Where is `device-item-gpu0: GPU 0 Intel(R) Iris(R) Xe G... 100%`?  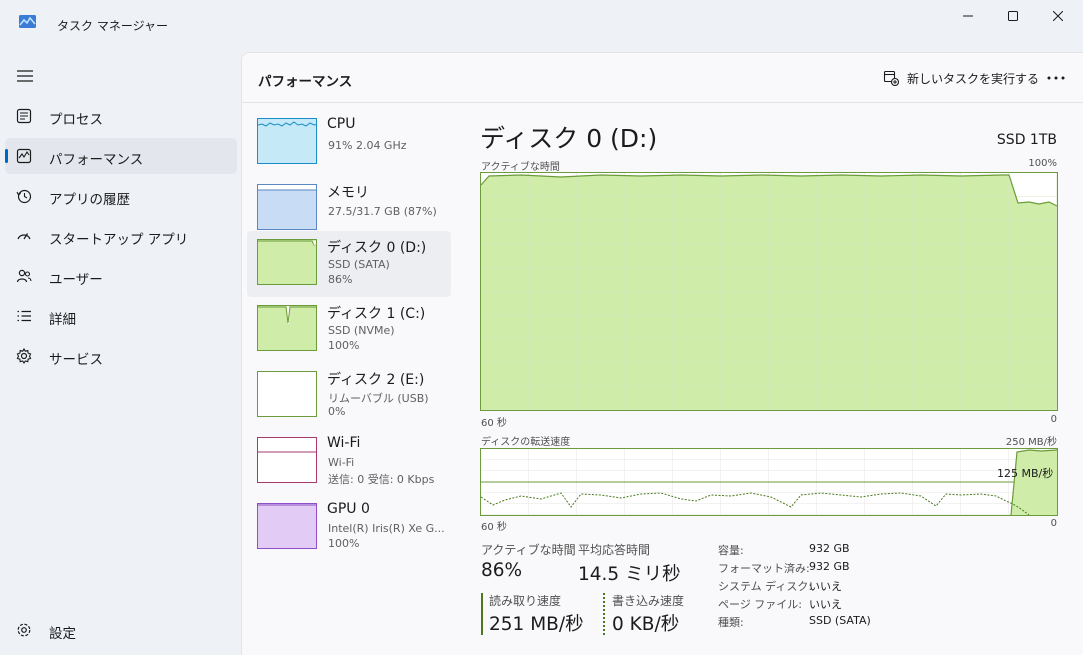
device-item-gpu0: GPU 0 Intel(R) Iris(R) Xe G... 100% is located at coordinates (349, 528).